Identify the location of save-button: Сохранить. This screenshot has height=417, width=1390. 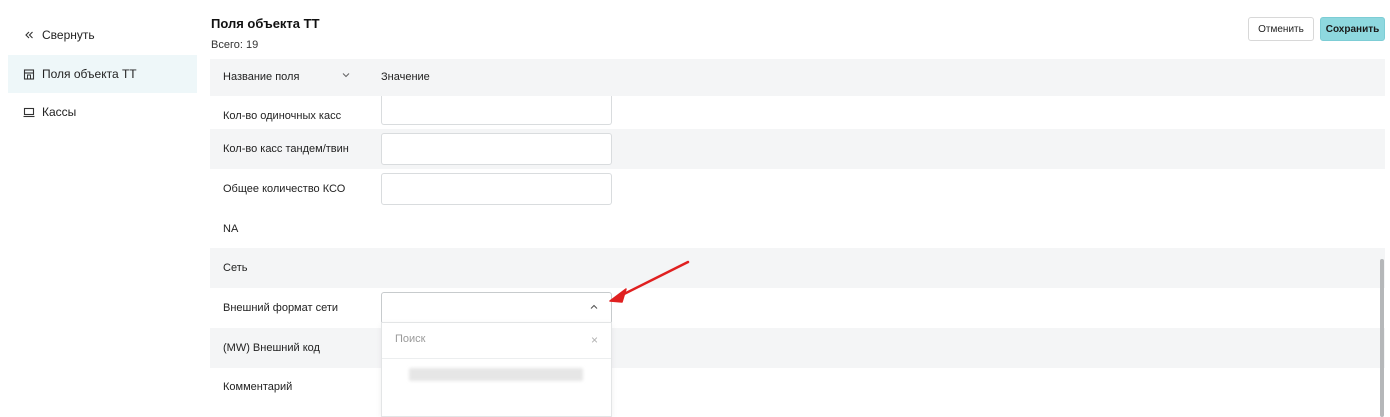
(1352, 29).